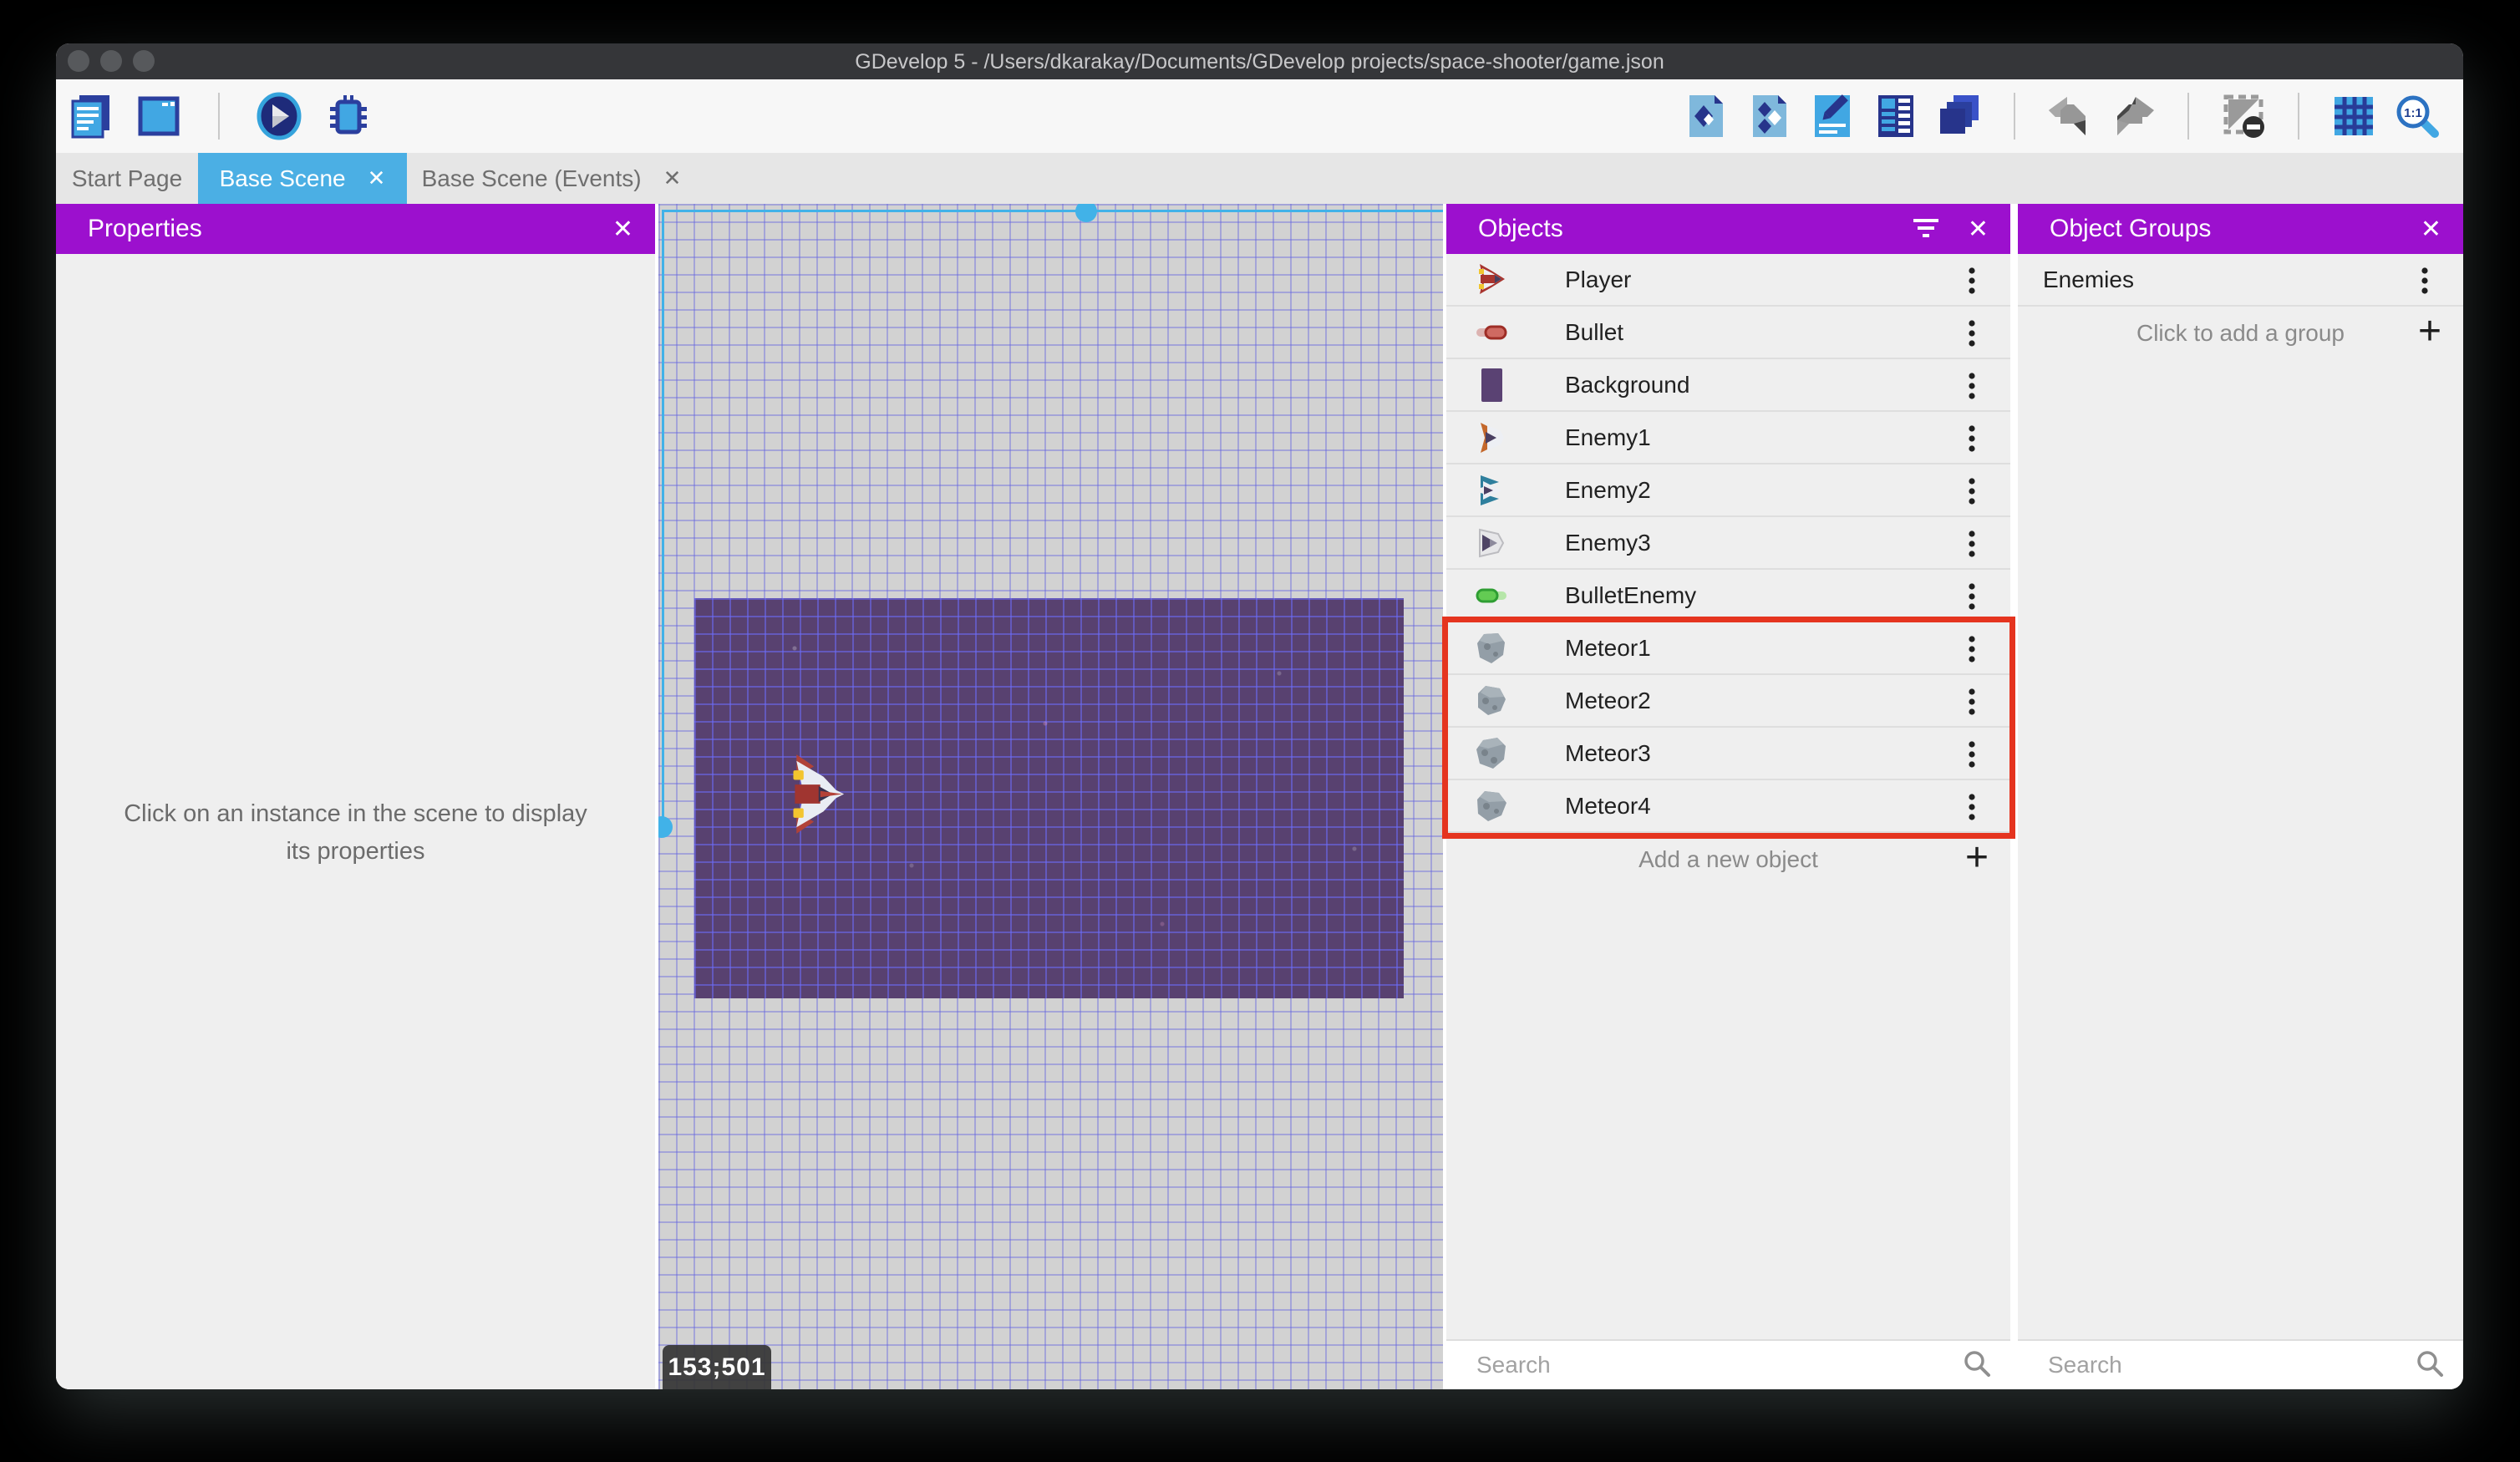 This screenshot has height=1462, width=2520. I want to click on svg-text: 1:1, so click(2413, 113).